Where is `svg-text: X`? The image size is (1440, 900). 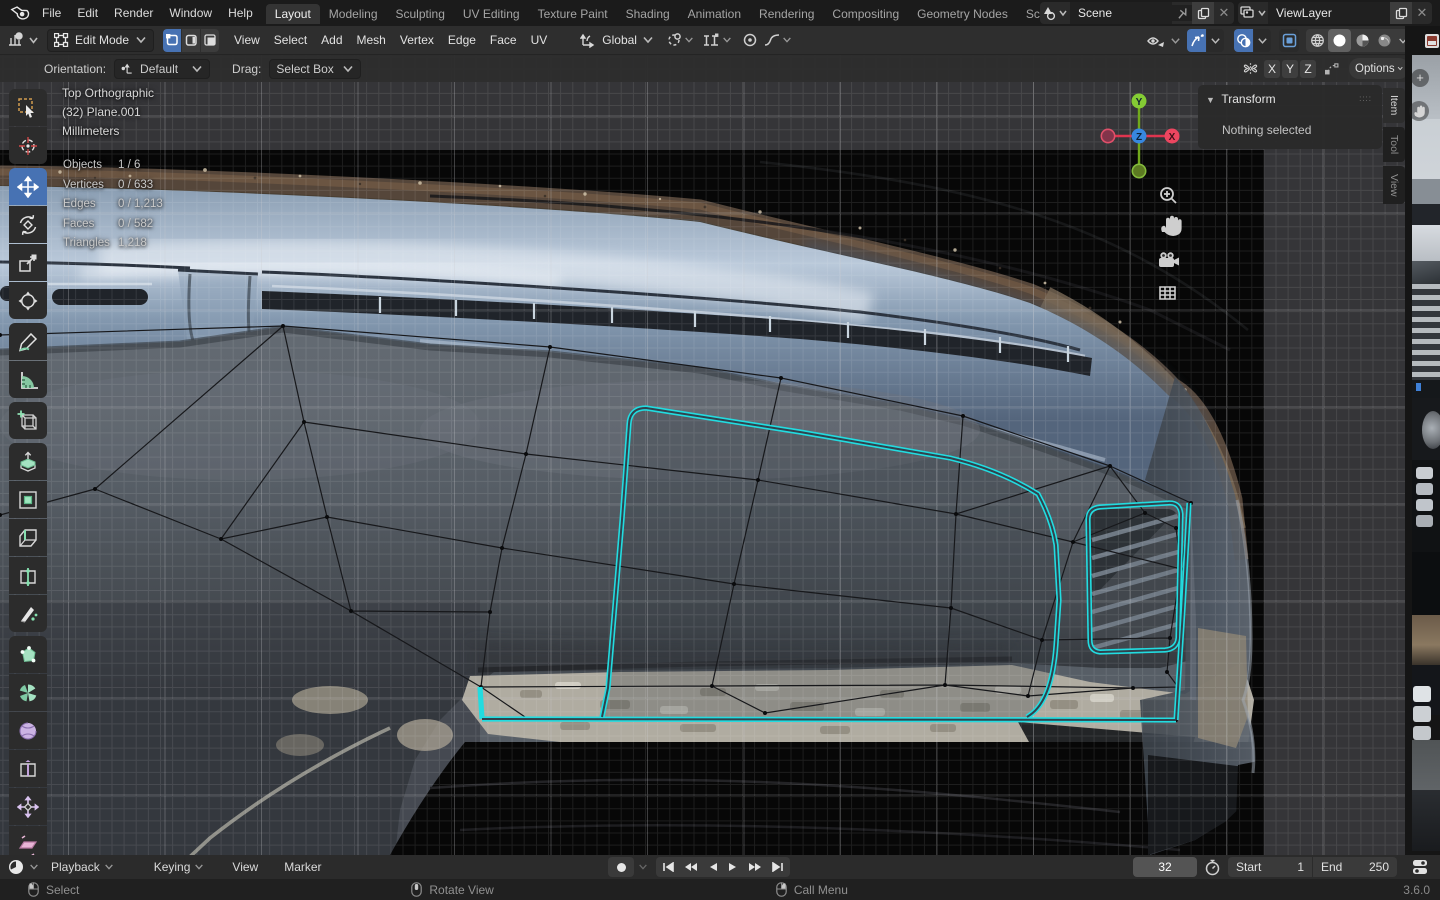
svg-text: X is located at coordinates (1172, 137).